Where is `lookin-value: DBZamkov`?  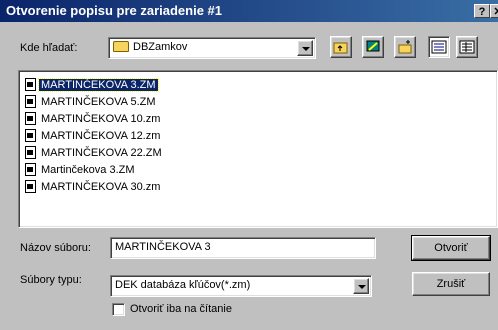
lookin-value: DBZamkov is located at coordinates (160, 47).